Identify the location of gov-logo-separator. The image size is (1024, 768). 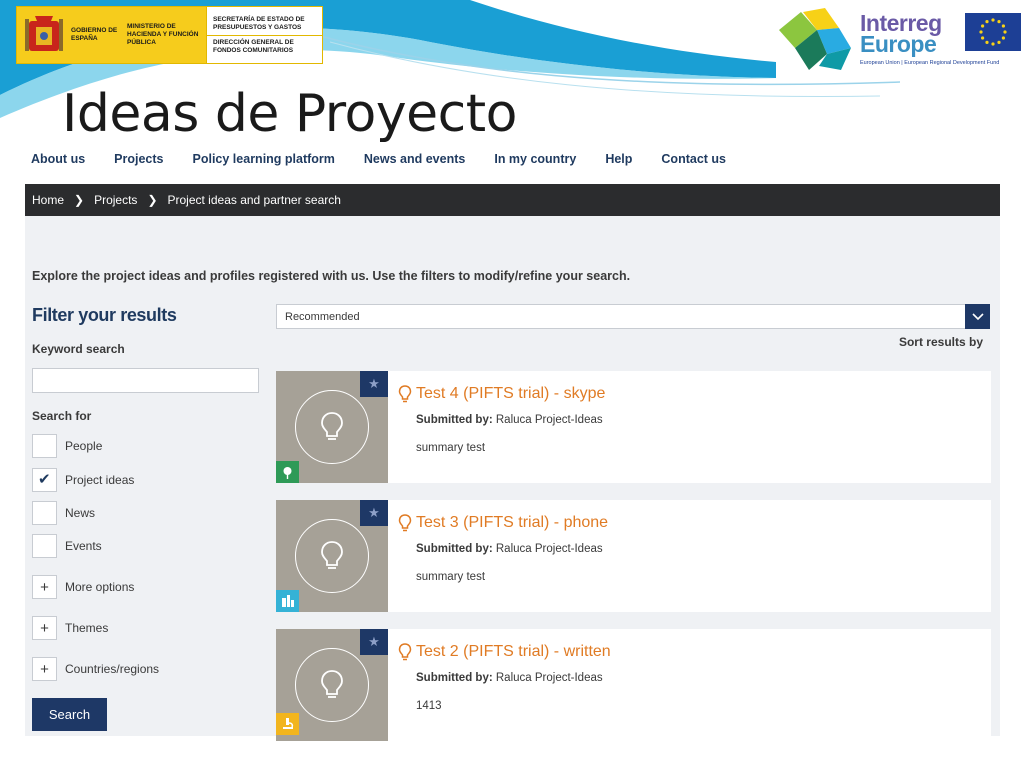
(264, 35).